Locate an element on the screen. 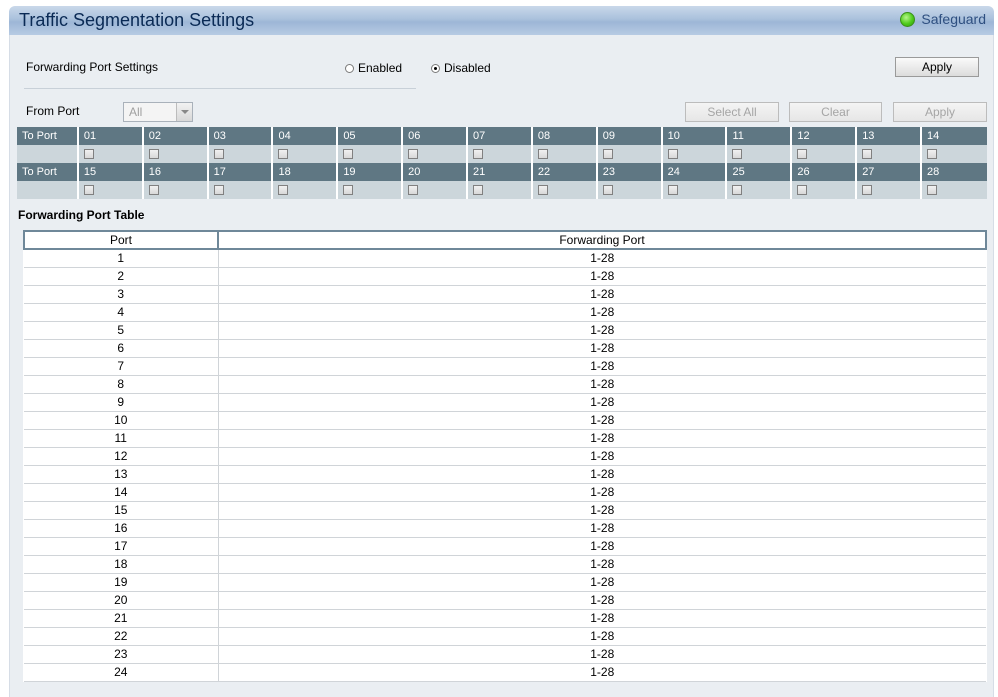 This screenshot has height=697, width=998. table-header-row: Port Forwarding Port is located at coordinates (505, 240).